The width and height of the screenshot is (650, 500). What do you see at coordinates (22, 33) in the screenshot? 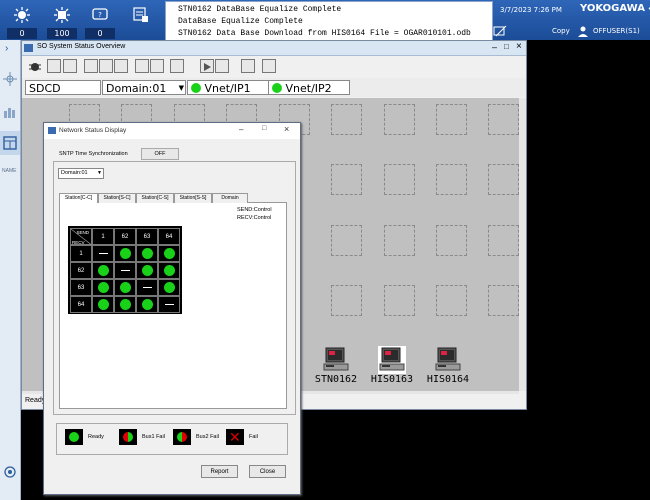
I see `alarm-count: 0` at bounding box center [22, 33].